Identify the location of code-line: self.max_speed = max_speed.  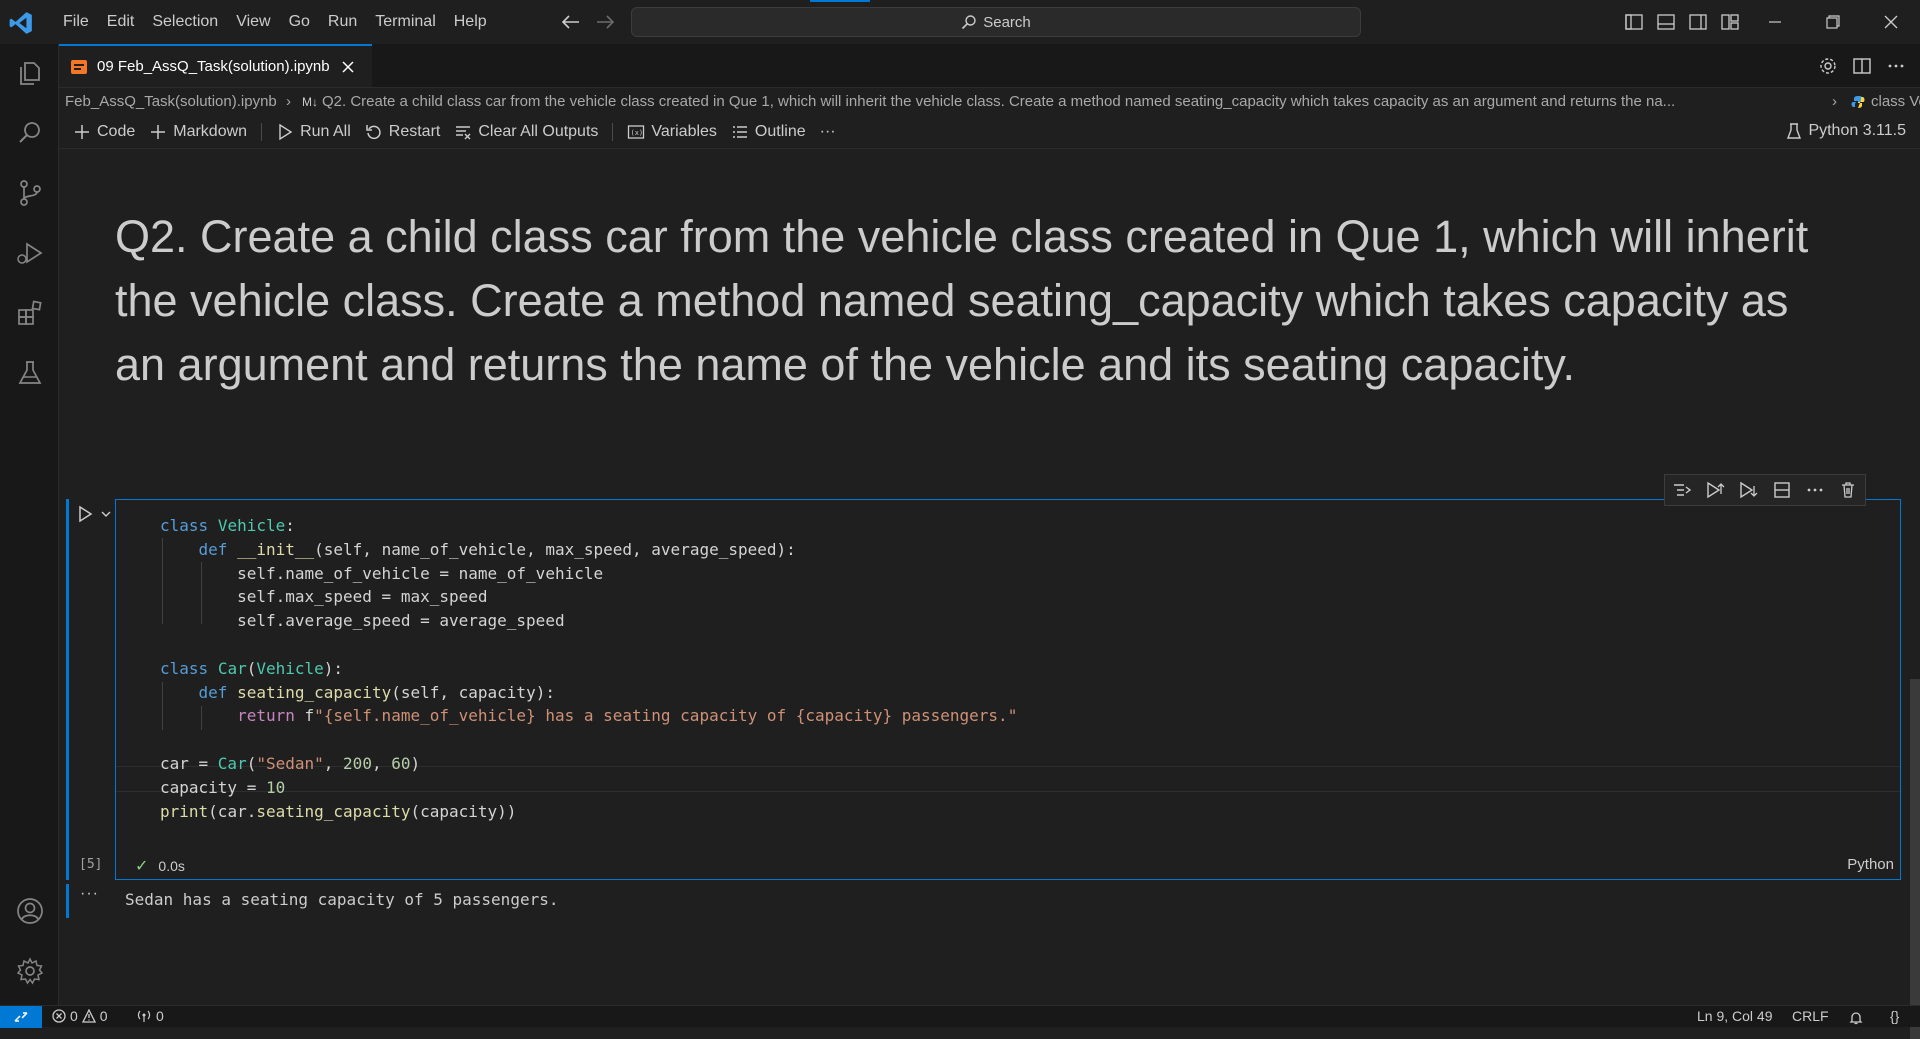
(324, 597).